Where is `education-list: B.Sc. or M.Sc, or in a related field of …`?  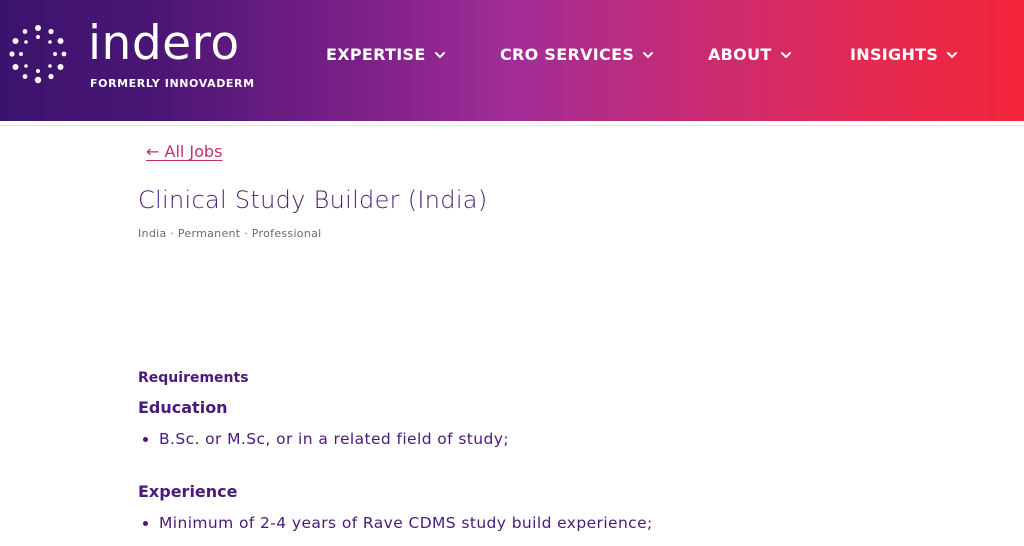
education-list: B.Sc. or M.Sc, or in a related field of … is located at coordinates (323, 439).